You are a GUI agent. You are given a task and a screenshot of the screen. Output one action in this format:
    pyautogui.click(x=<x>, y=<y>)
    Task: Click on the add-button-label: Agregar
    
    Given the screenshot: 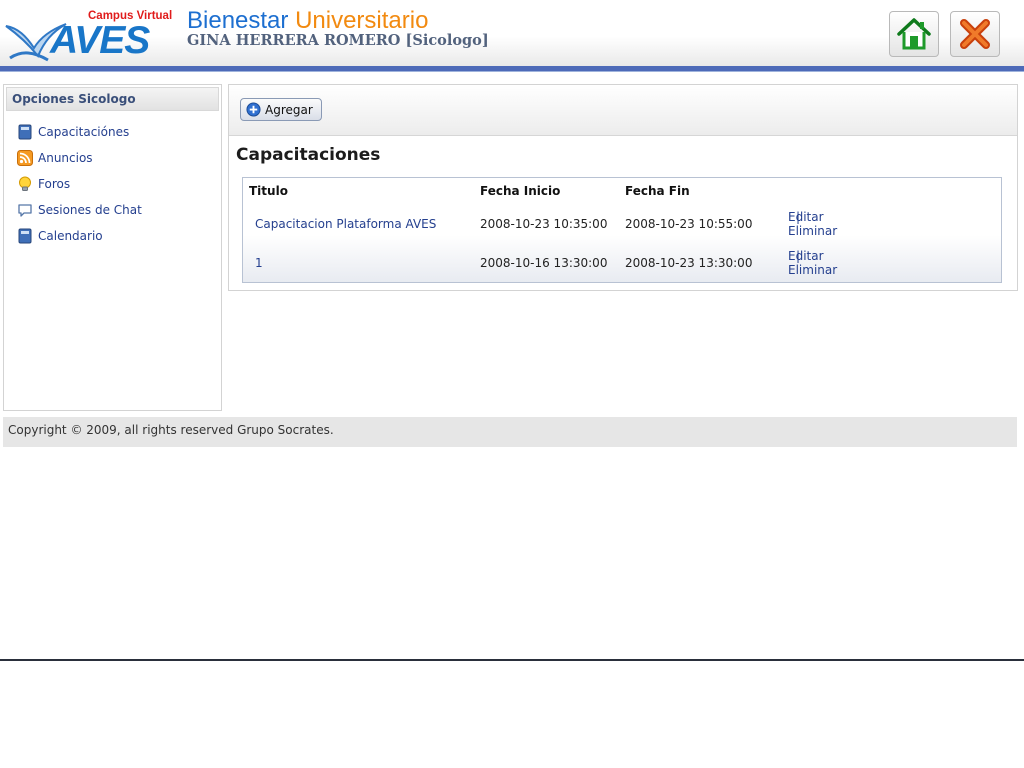 What is the action you would take?
    pyautogui.click(x=289, y=109)
    